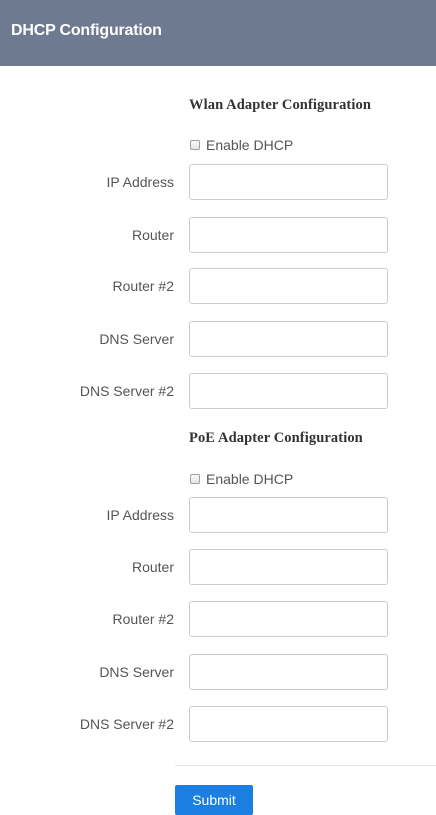 The image size is (436, 815). I want to click on wlan-ip-address-input, so click(288, 182).